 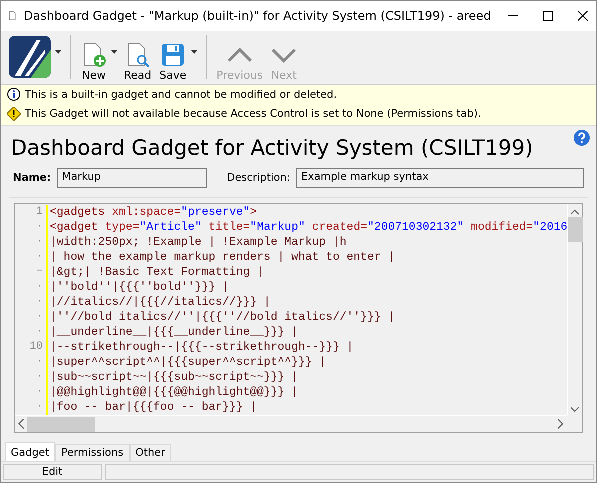 What do you see at coordinates (272, 148) in the screenshot?
I see `page-heading: Dashboard Gadget for Activity System (CSILT199)` at bounding box center [272, 148].